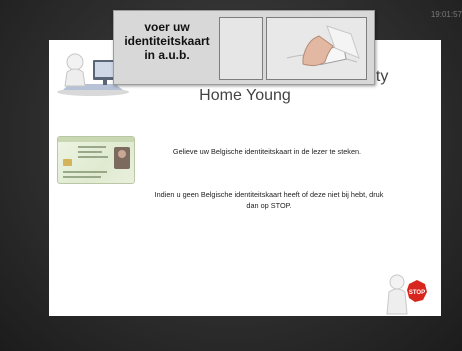  What do you see at coordinates (446, 14) in the screenshot?
I see `clock: 19:01:57` at bounding box center [446, 14].